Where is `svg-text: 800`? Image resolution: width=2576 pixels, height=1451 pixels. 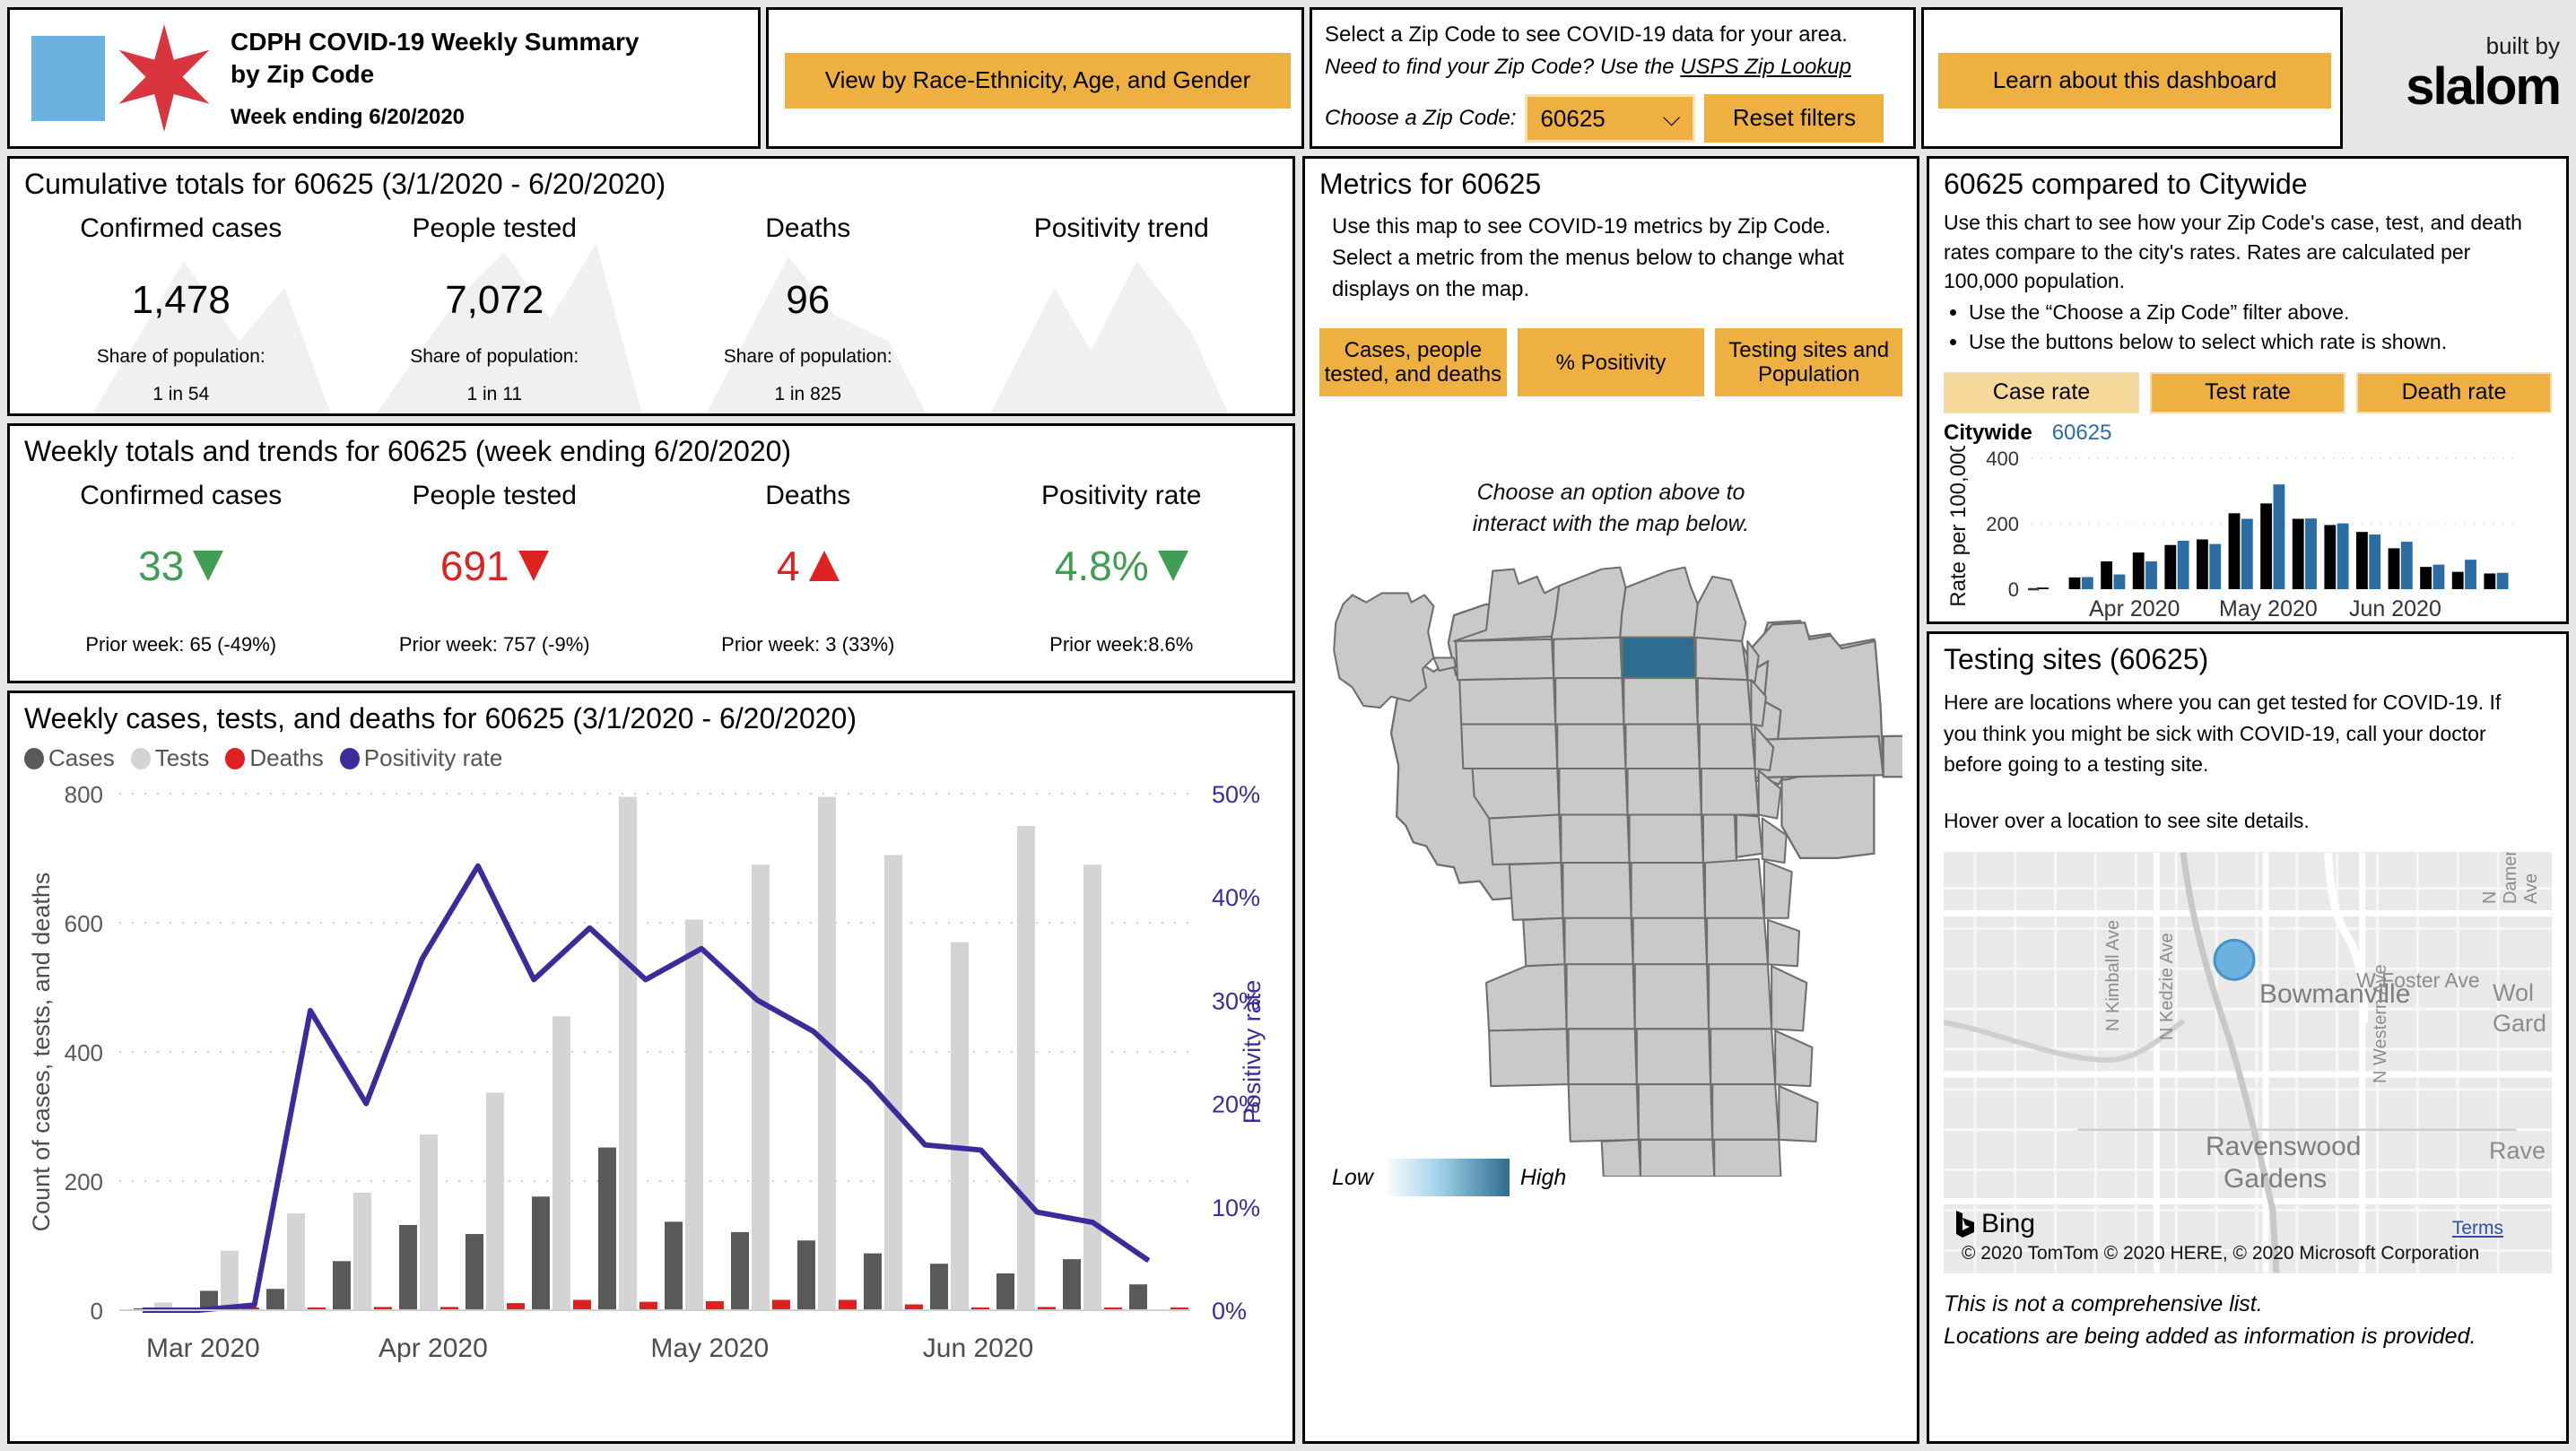 svg-text: 800 is located at coordinates (84, 795).